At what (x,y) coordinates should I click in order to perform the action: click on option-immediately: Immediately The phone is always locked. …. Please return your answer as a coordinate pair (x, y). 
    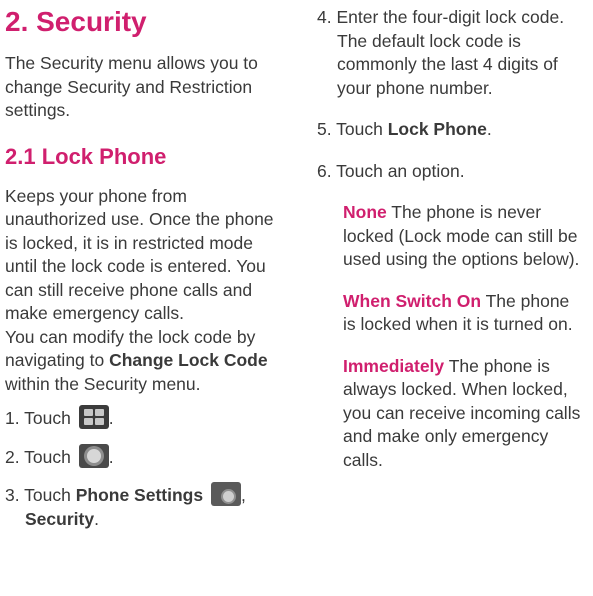
    Looking at the image, I should click on (462, 412).